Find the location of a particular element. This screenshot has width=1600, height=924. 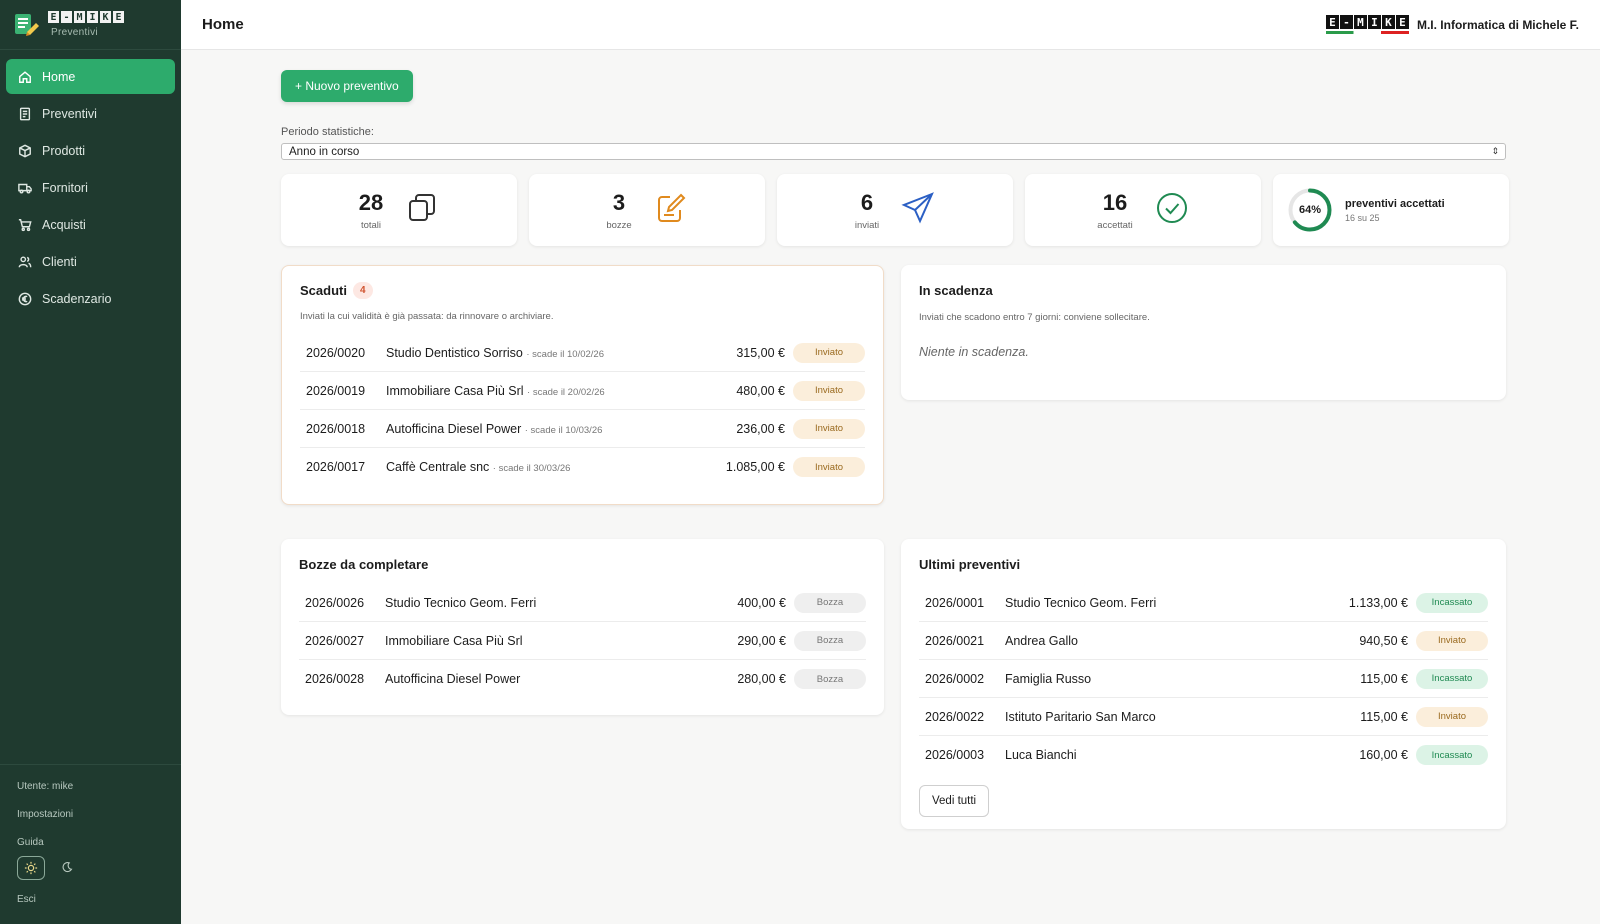

sidebar-footer: Utente: mike Impostazioni Guida Esci is located at coordinates (90, 844).